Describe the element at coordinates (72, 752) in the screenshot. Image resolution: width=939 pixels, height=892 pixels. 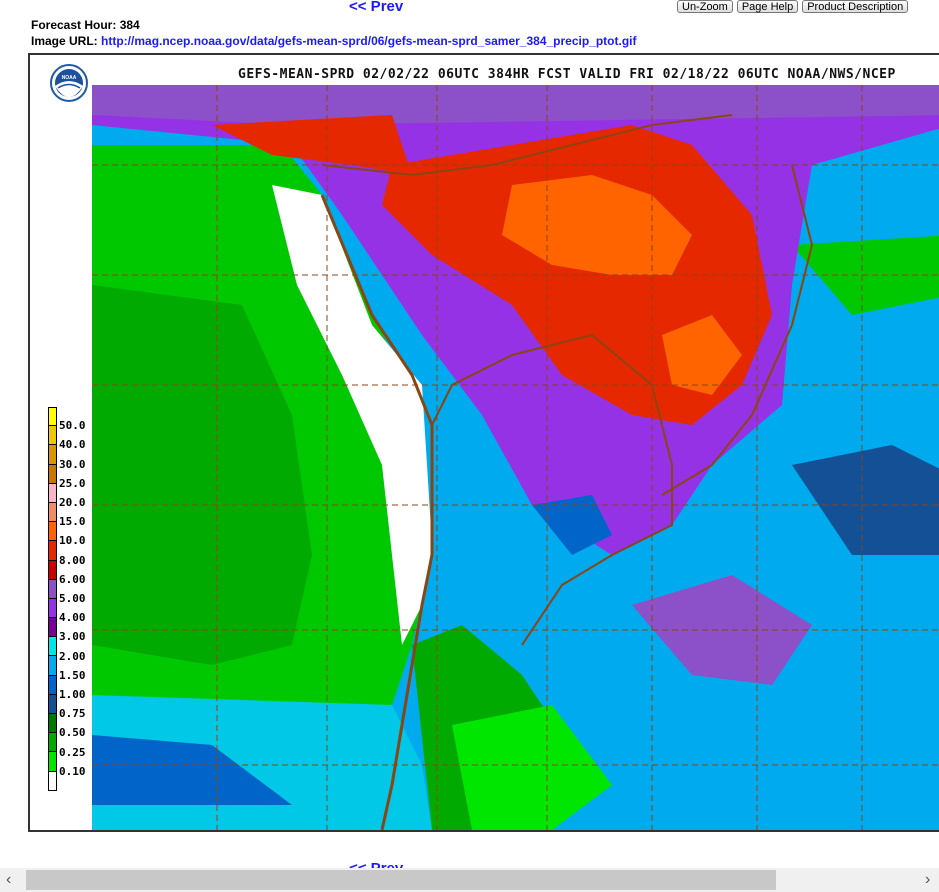
I see `legend-label: 0.25` at that location.